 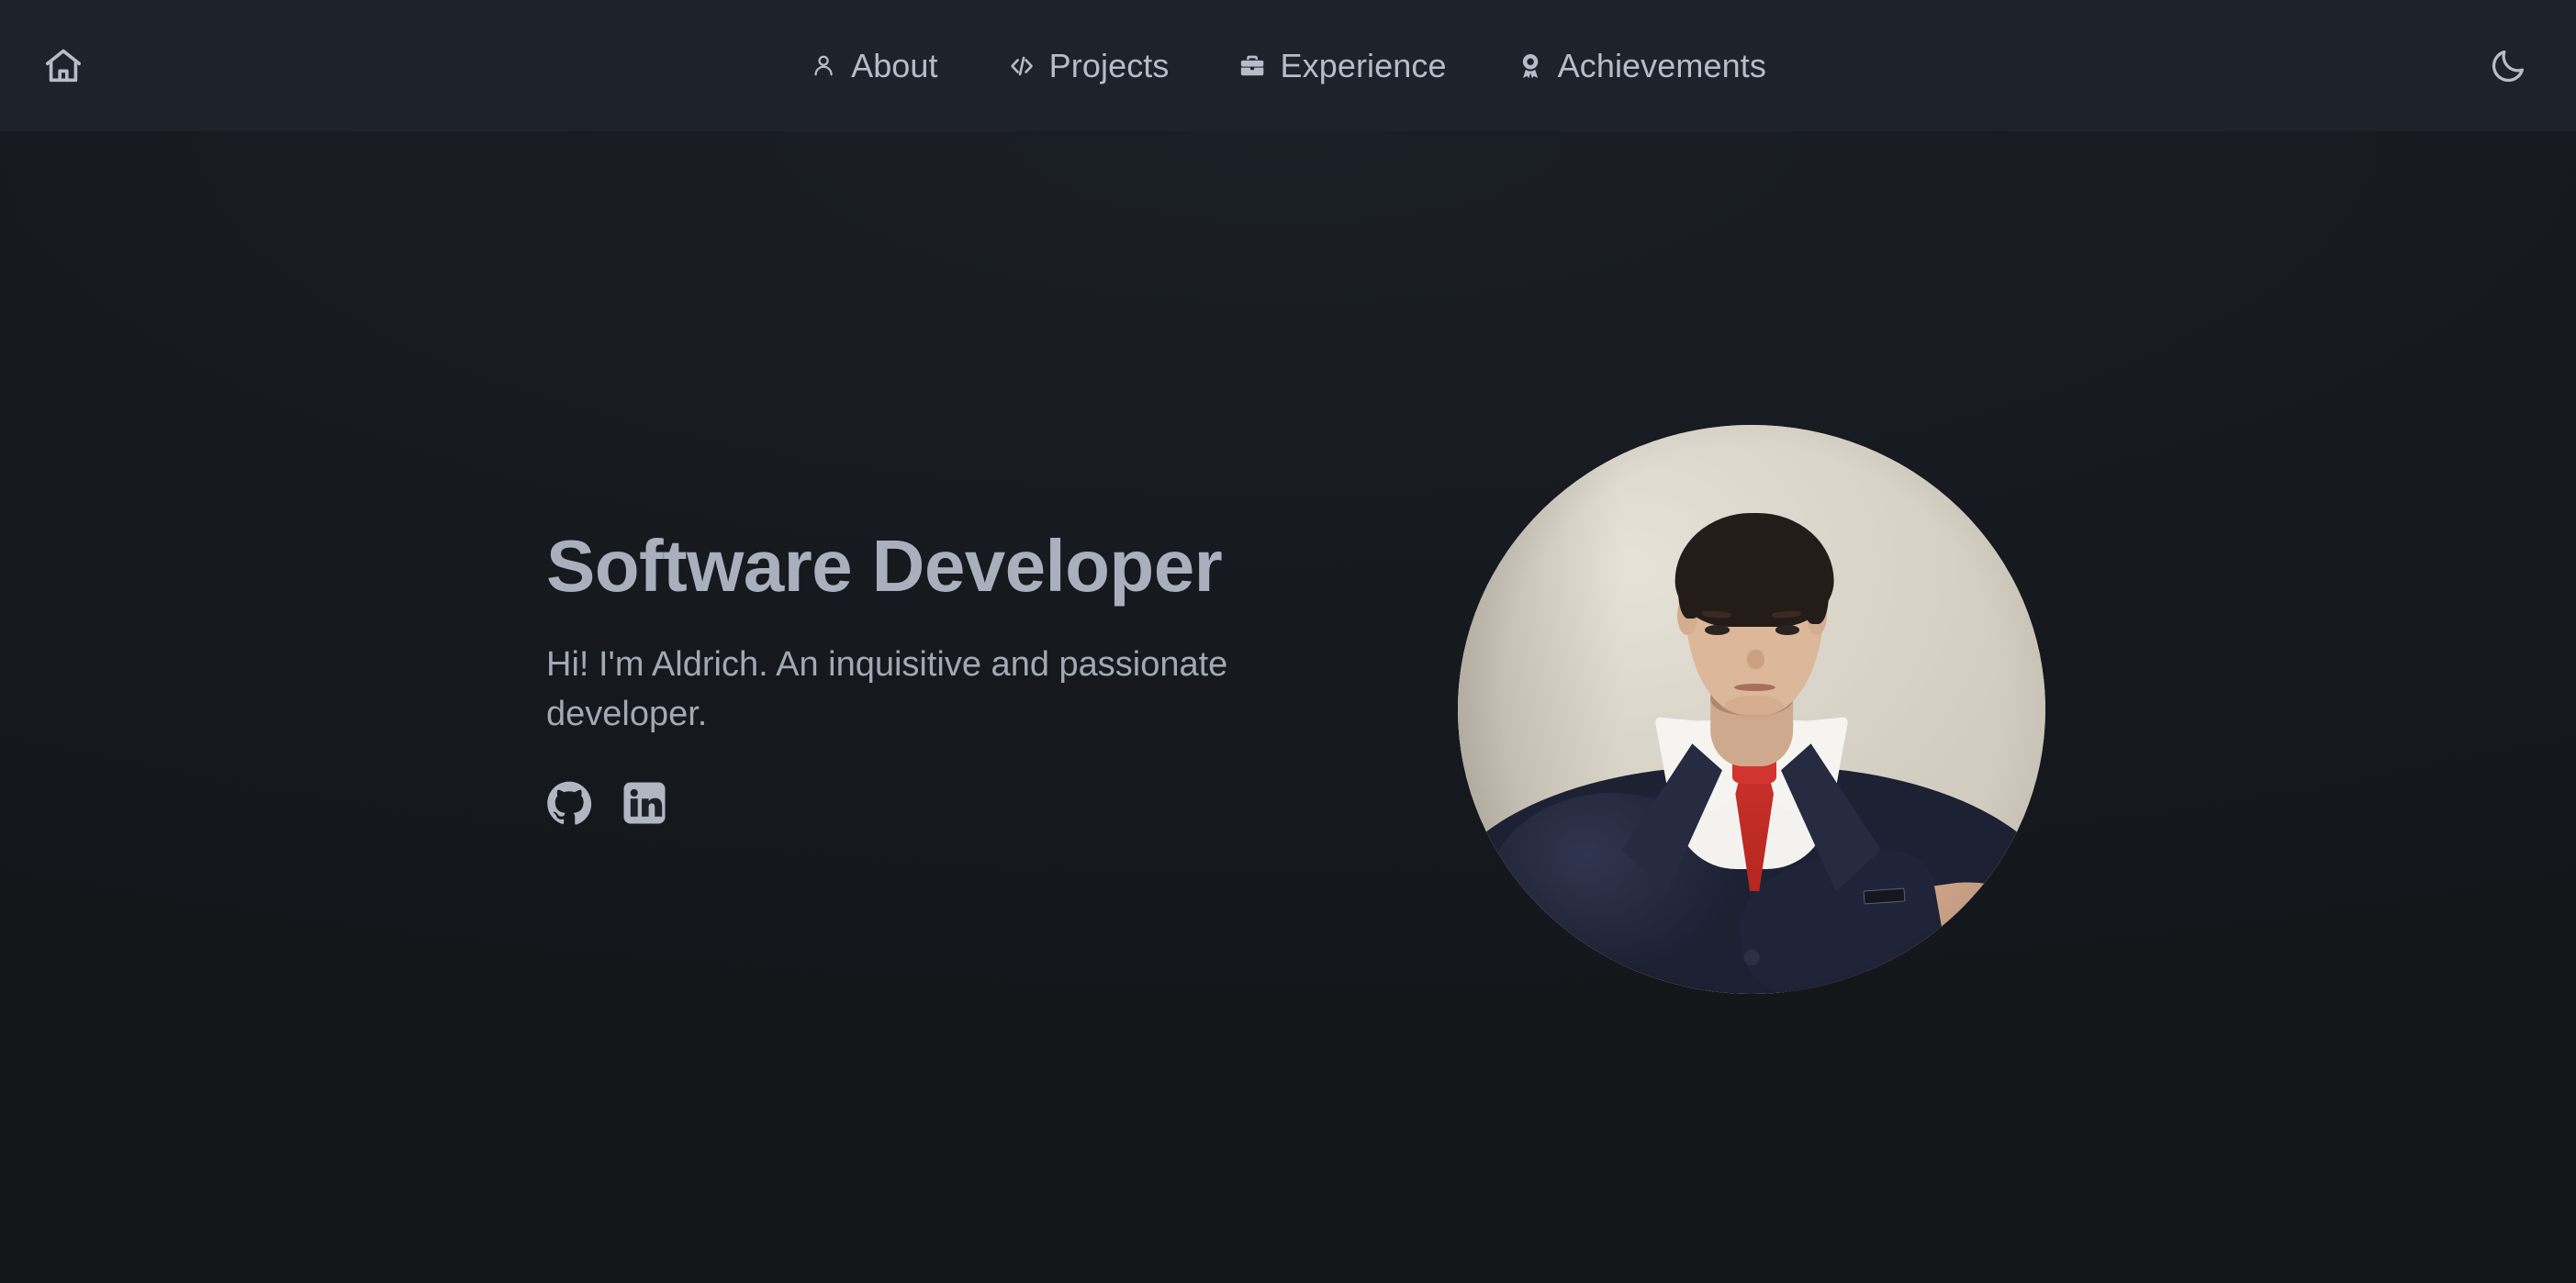 I want to click on profile-photo, so click(x=1751, y=709).